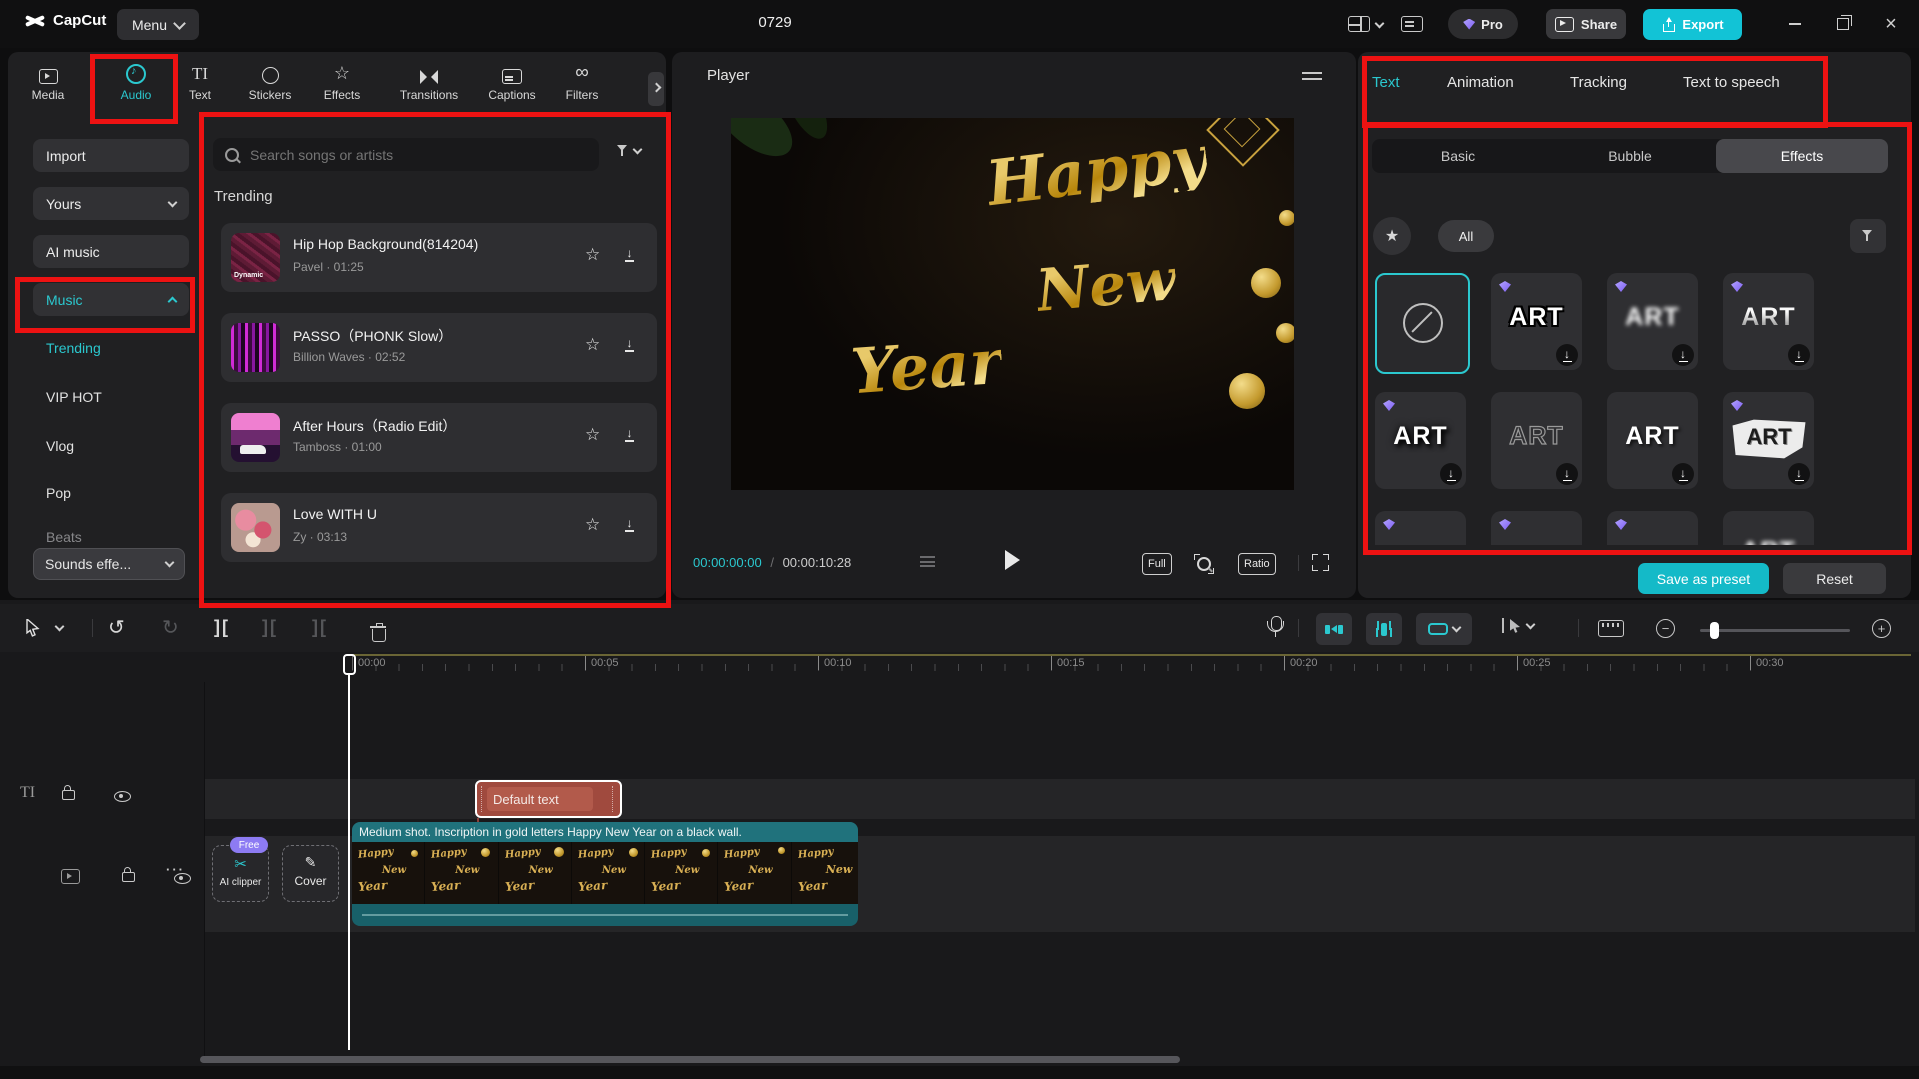  What do you see at coordinates (1458, 156) in the screenshot?
I see `subtab-basic: Basic` at bounding box center [1458, 156].